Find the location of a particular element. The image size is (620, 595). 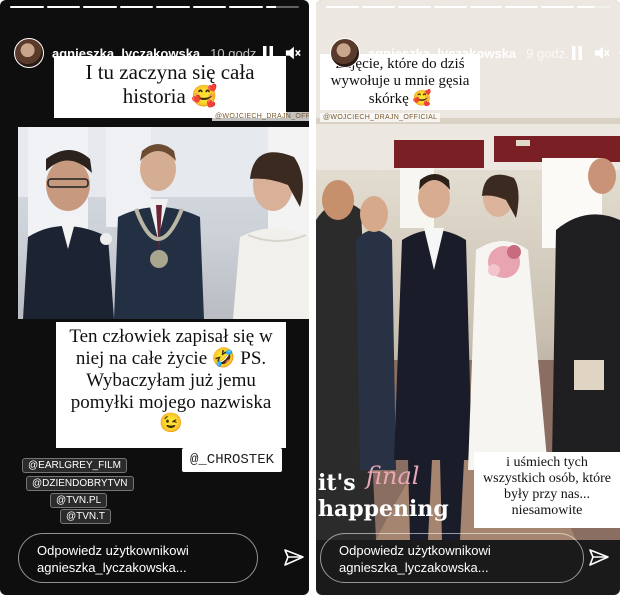

overlay-text-script: final is located at coordinates (393, 476).